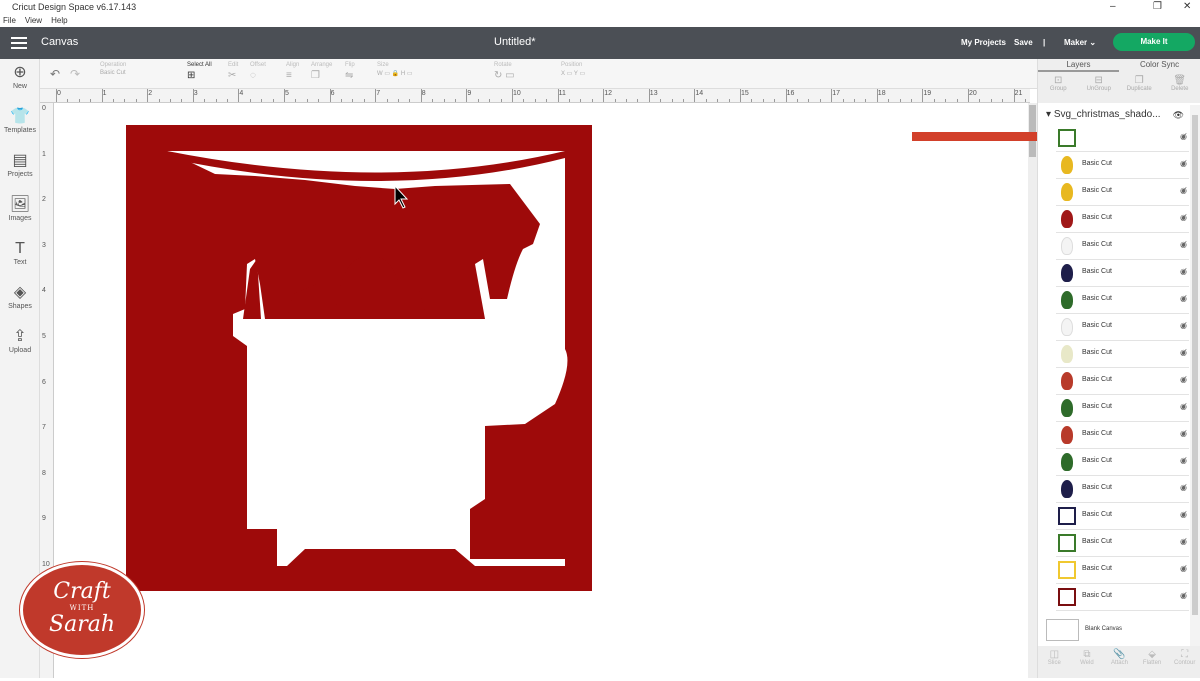 The width and height of the screenshot is (1200, 681). What do you see at coordinates (33, 20) in the screenshot?
I see `menu-view: View` at bounding box center [33, 20].